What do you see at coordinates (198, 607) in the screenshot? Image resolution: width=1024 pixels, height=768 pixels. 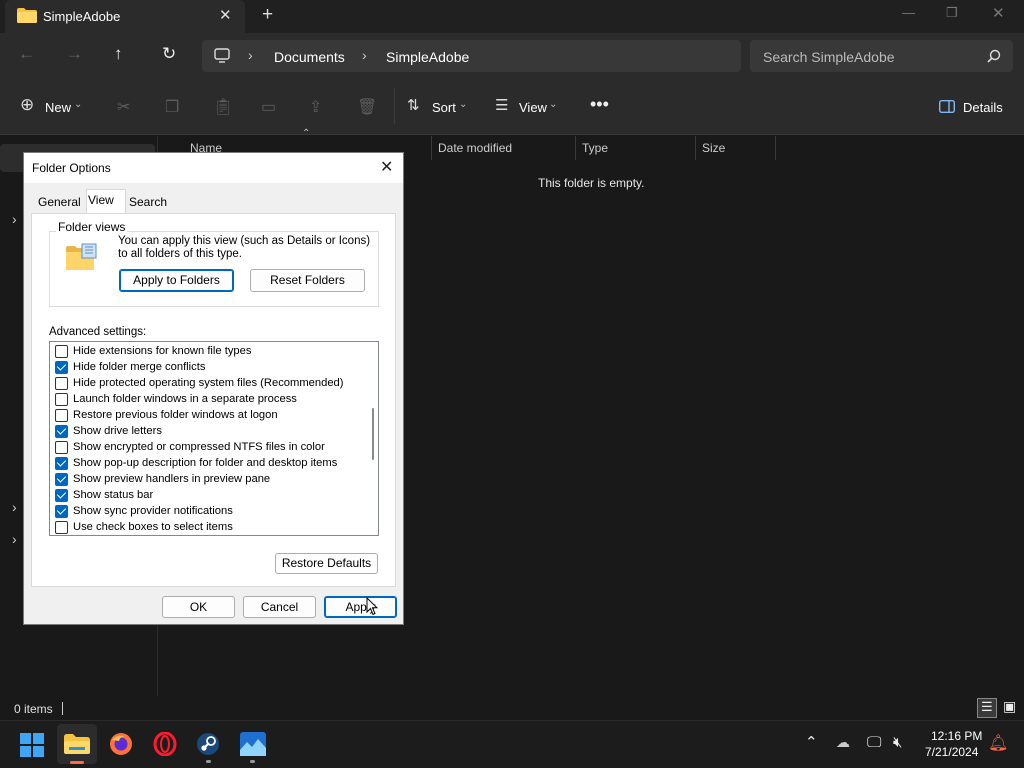 I see `ok-button: OK` at bounding box center [198, 607].